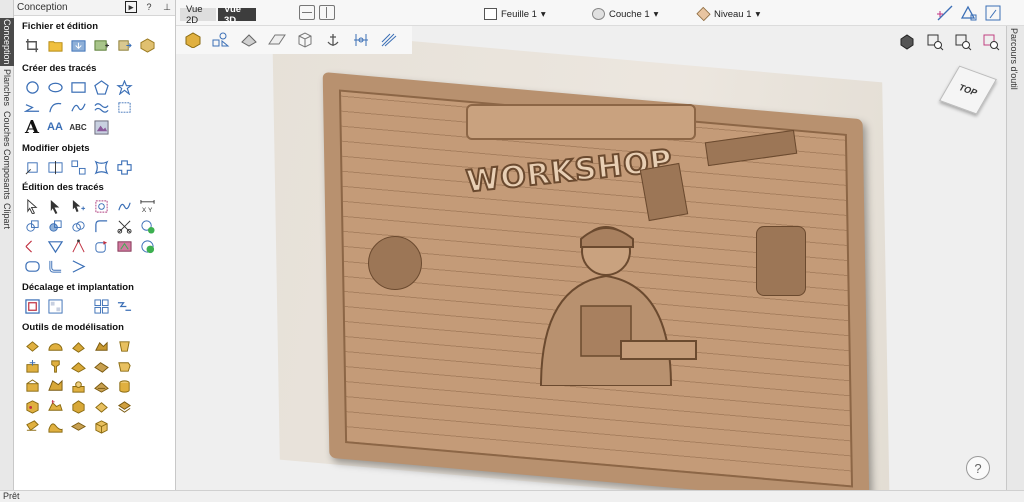 The image size is (1024, 502). What do you see at coordinates (124, 366) in the screenshot?
I see `distort-relief-icon` at bounding box center [124, 366].